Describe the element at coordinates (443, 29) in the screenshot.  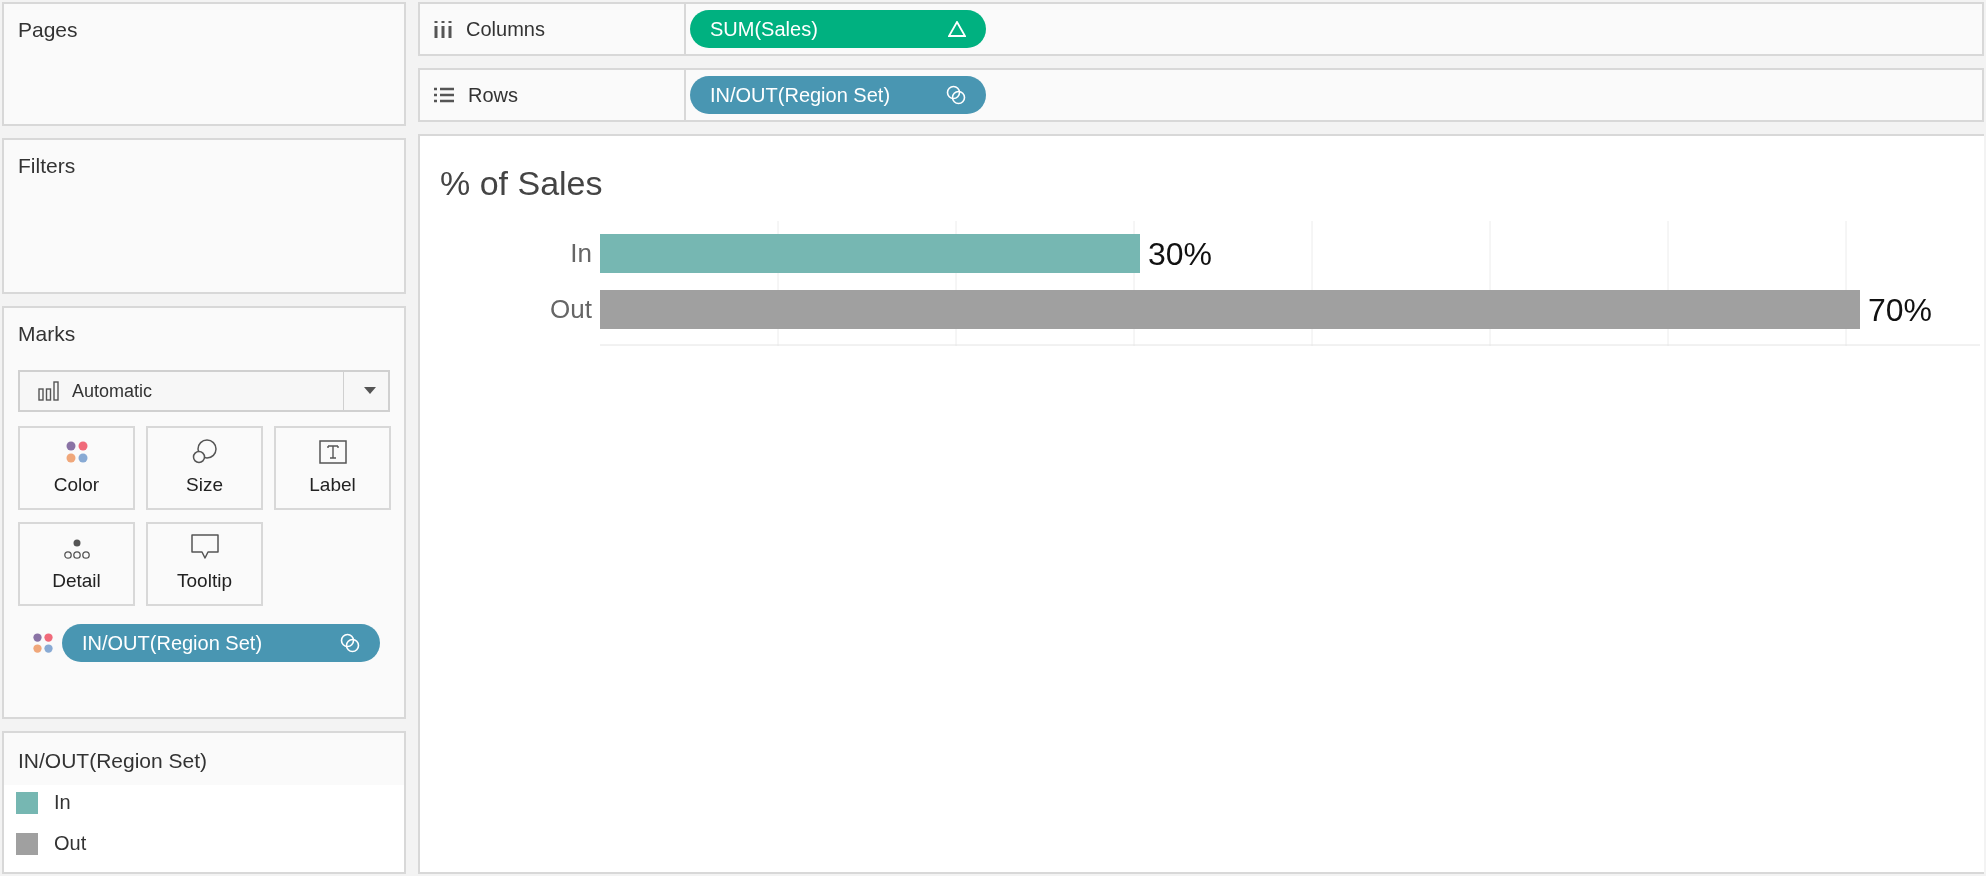
I see `columns-icon` at that location.